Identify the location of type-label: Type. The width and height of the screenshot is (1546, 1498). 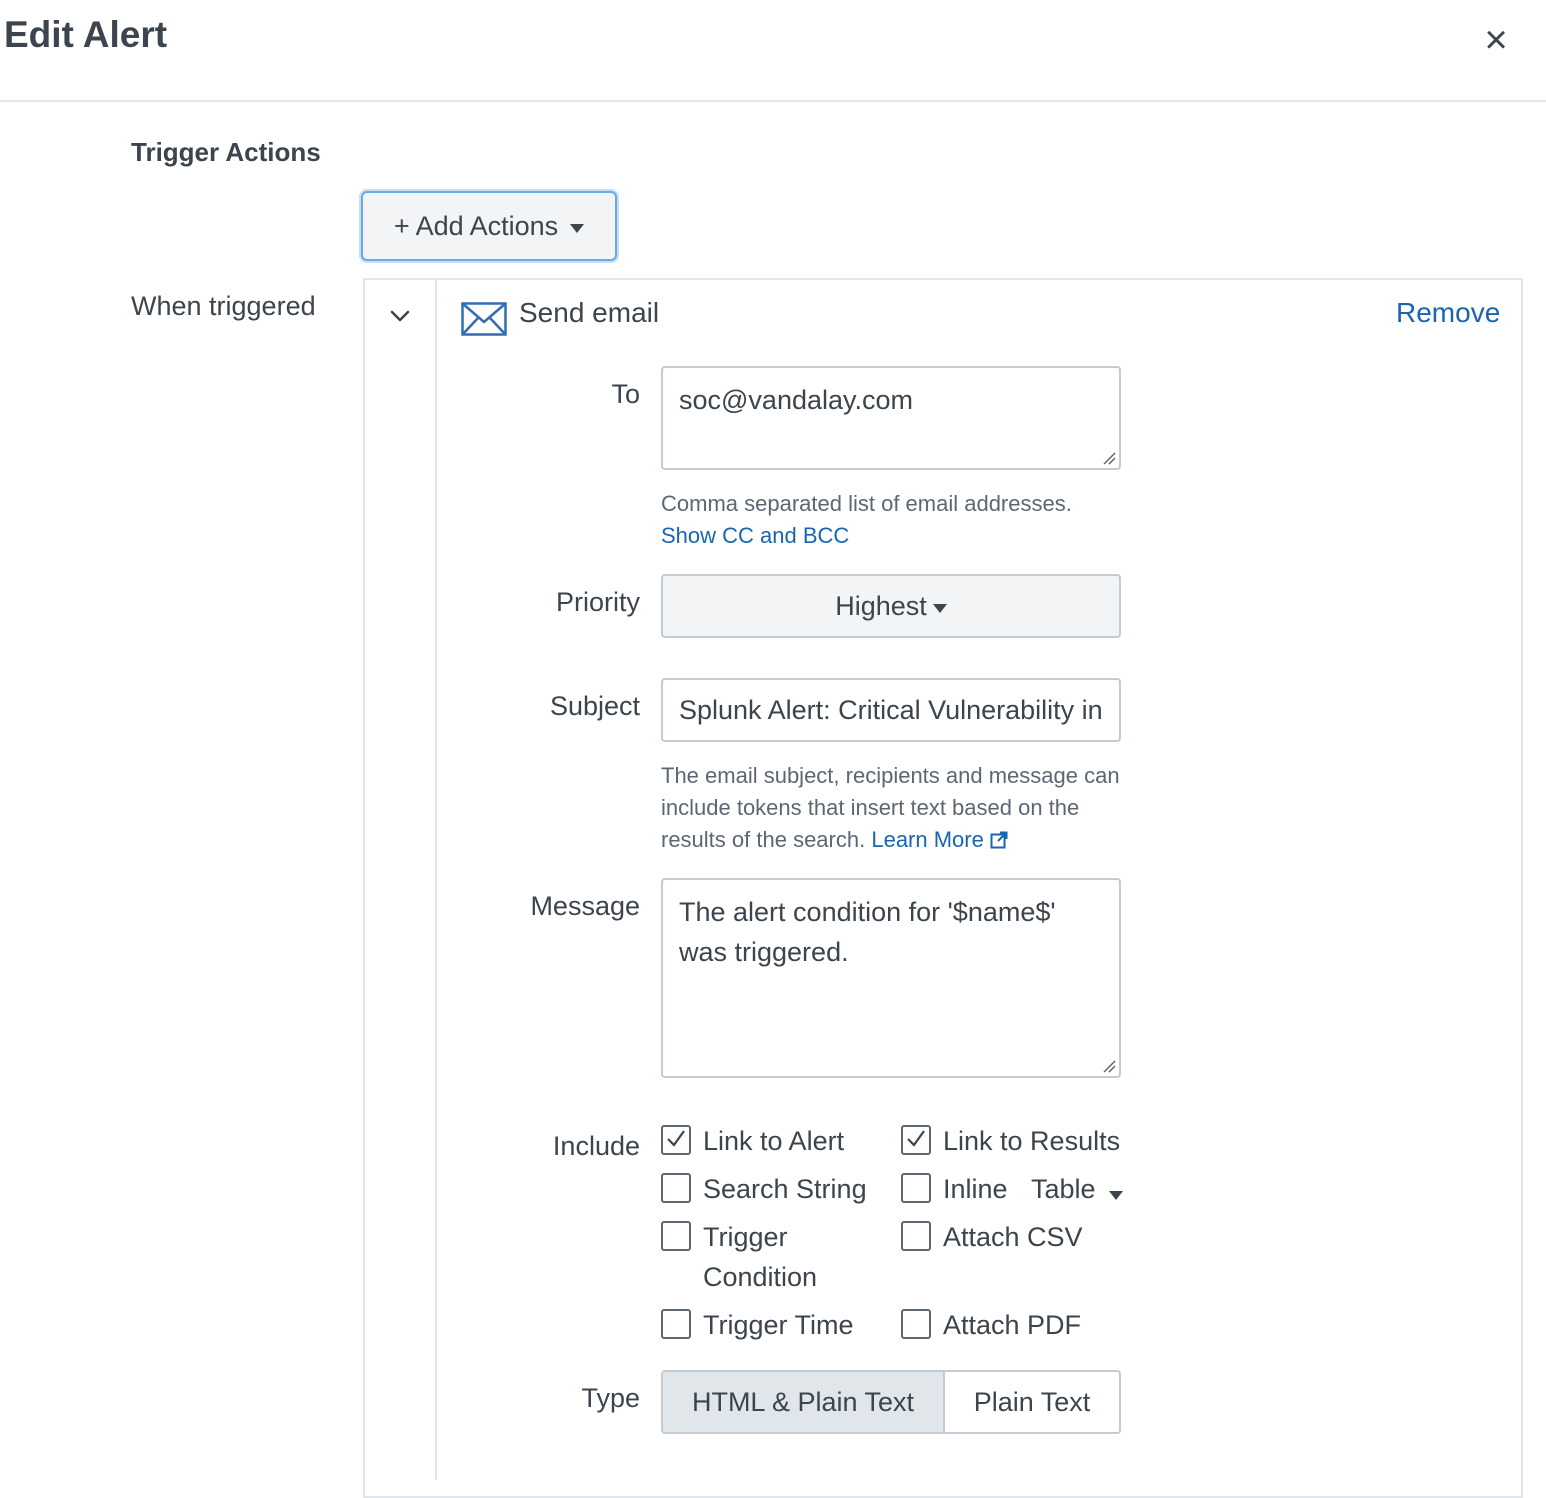
(610, 1398).